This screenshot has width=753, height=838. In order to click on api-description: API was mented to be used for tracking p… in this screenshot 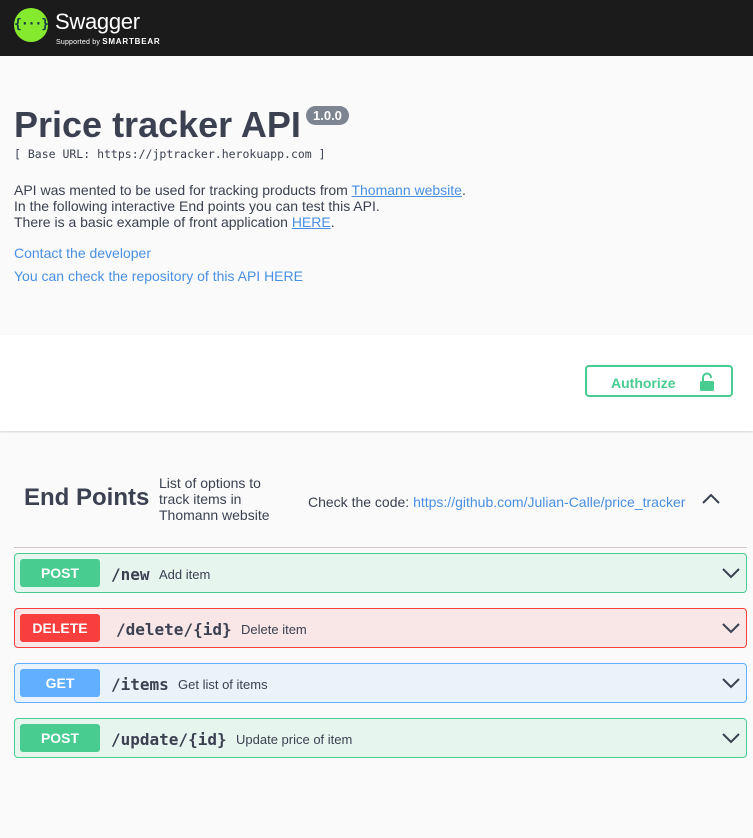, I will do `click(240, 206)`.